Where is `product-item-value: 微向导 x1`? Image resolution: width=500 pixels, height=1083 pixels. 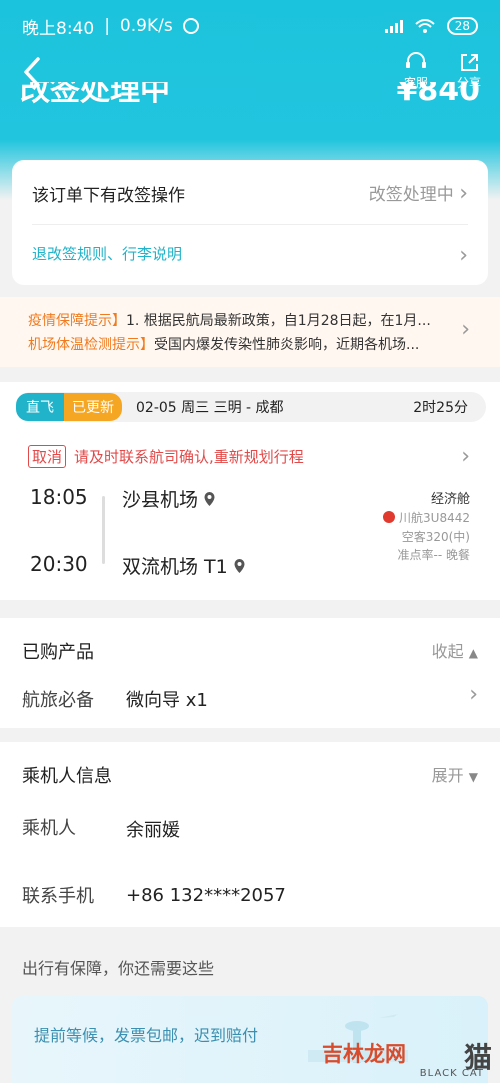
product-item-value: 微向导 x1 is located at coordinates (167, 699).